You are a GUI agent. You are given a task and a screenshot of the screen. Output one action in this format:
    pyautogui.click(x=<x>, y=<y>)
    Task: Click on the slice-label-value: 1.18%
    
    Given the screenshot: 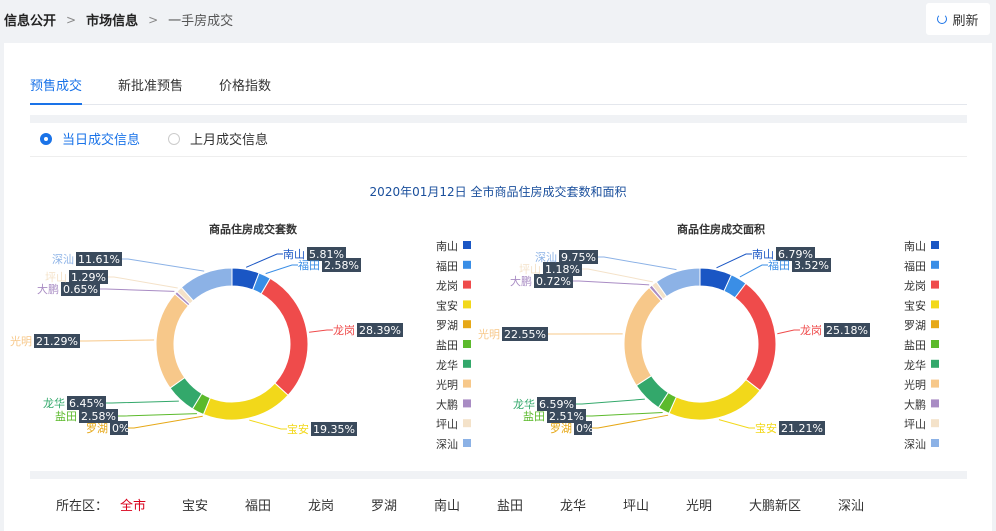 What is the action you would take?
    pyautogui.click(x=562, y=269)
    